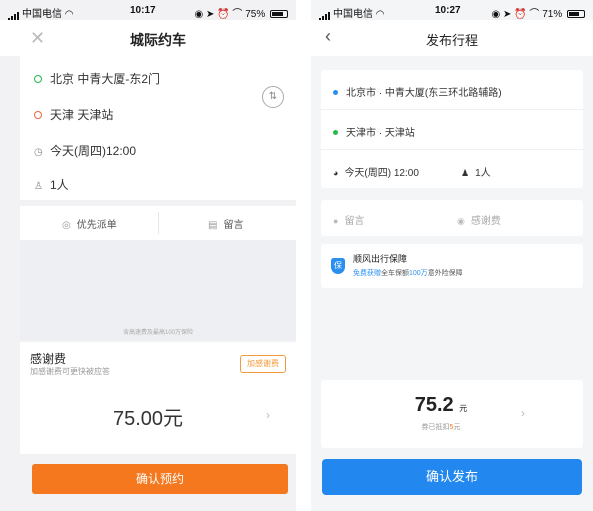 The image size is (593, 511). I want to click on confirm-booking-button: 确认预约, so click(160, 479).